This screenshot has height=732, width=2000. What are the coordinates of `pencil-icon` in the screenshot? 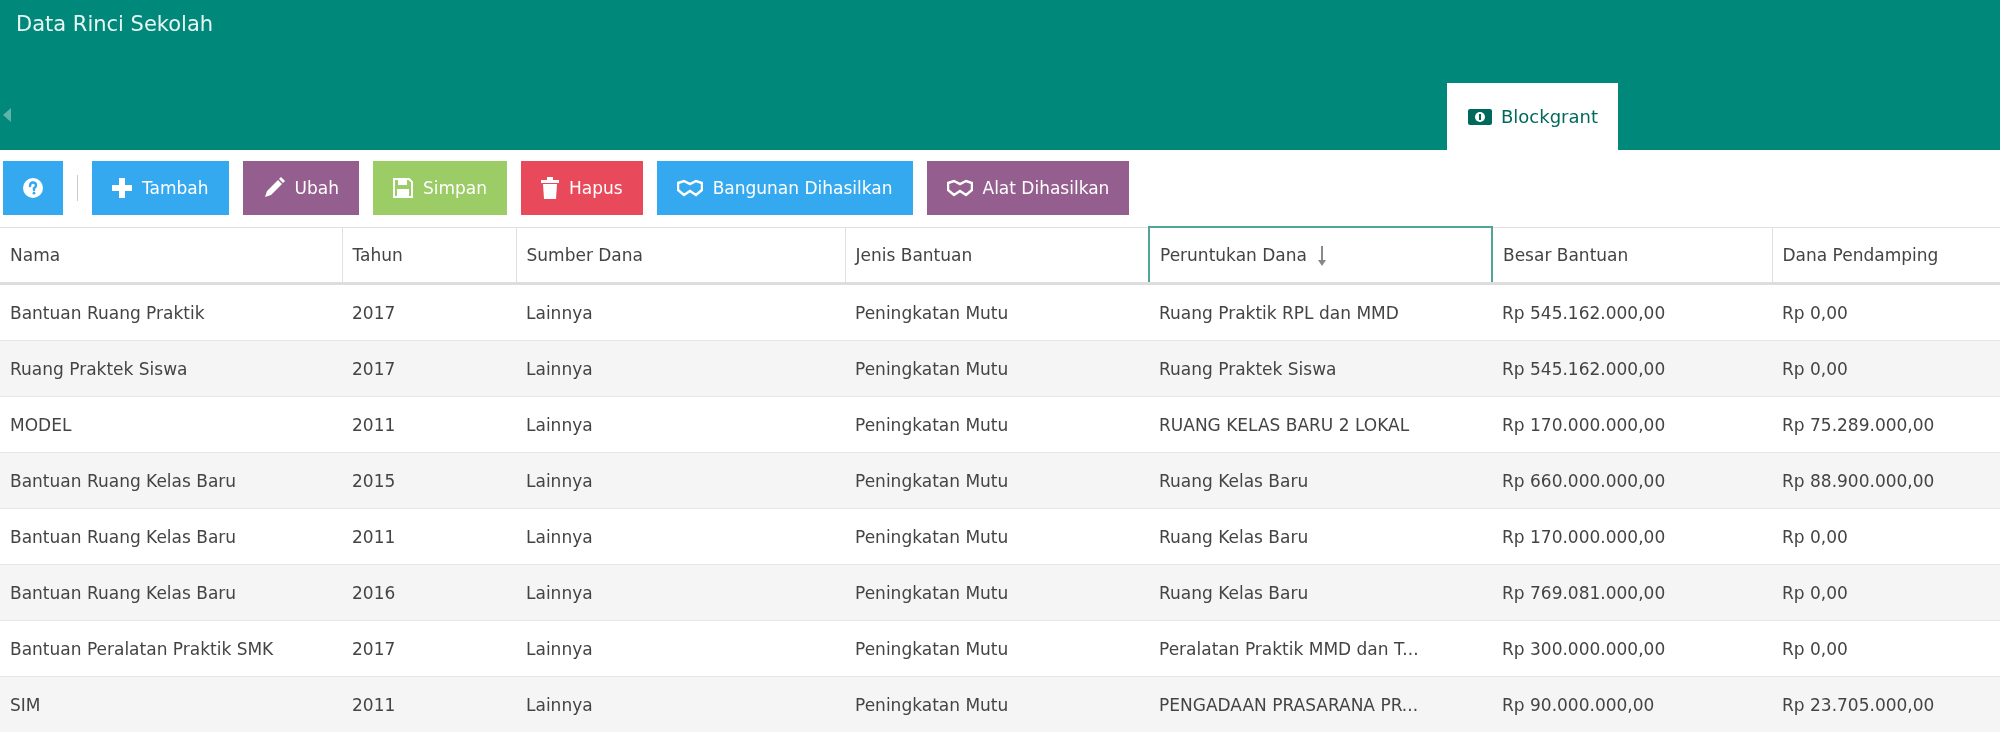 It's located at (273, 187).